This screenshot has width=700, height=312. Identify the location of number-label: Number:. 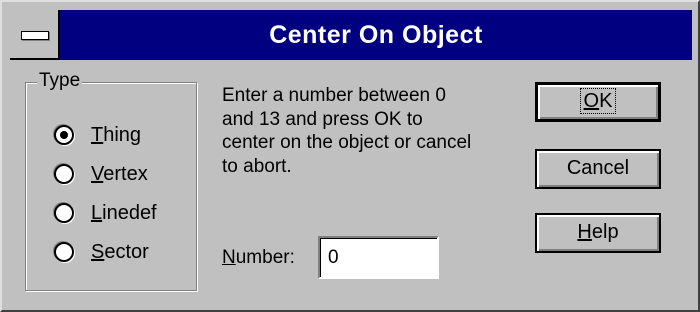
(258, 257).